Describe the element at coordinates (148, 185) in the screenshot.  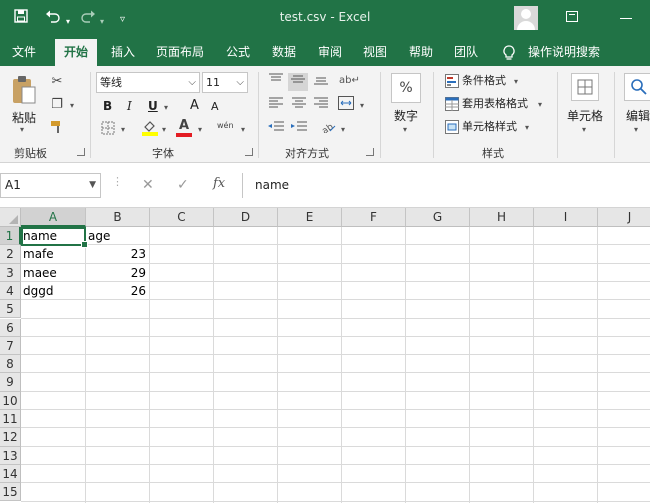
I see `cancel-icon: ✕` at that location.